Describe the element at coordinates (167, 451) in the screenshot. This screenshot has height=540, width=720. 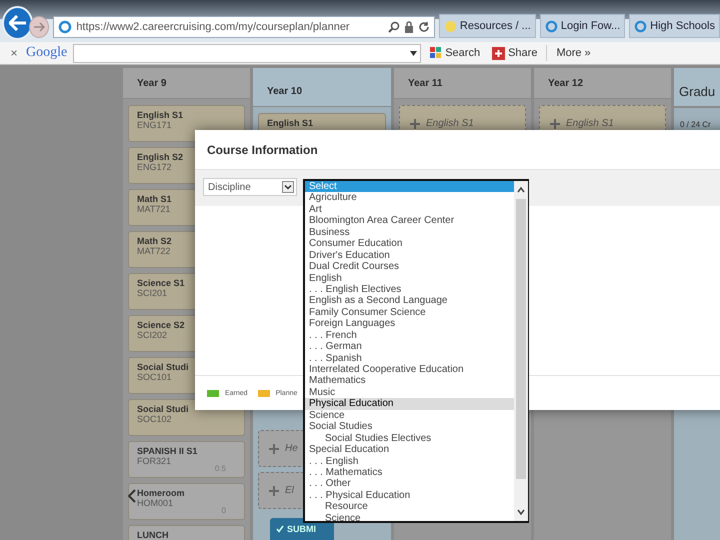
I see `course-name: SPANISH II S1` at that location.